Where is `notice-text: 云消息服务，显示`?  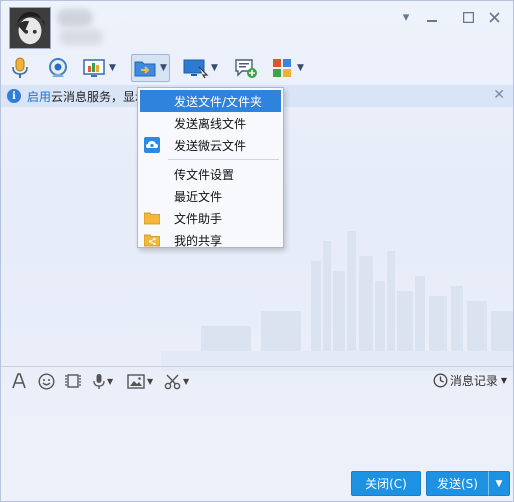
notice-text: 云消息服务，显示 is located at coordinates (99, 96).